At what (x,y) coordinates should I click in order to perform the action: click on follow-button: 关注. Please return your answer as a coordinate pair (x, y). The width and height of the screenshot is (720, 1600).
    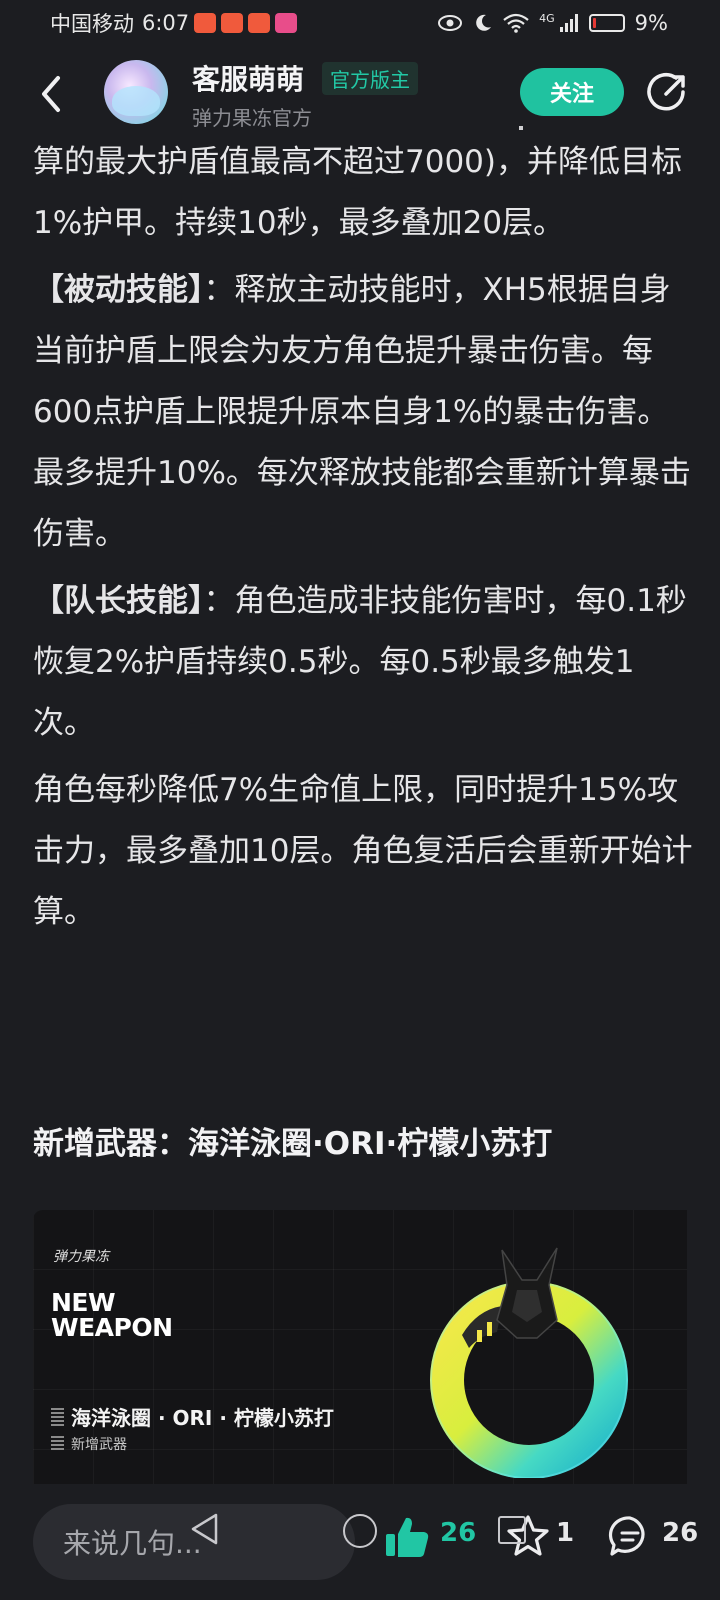
    Looking at the image, I should click on (572, 92).